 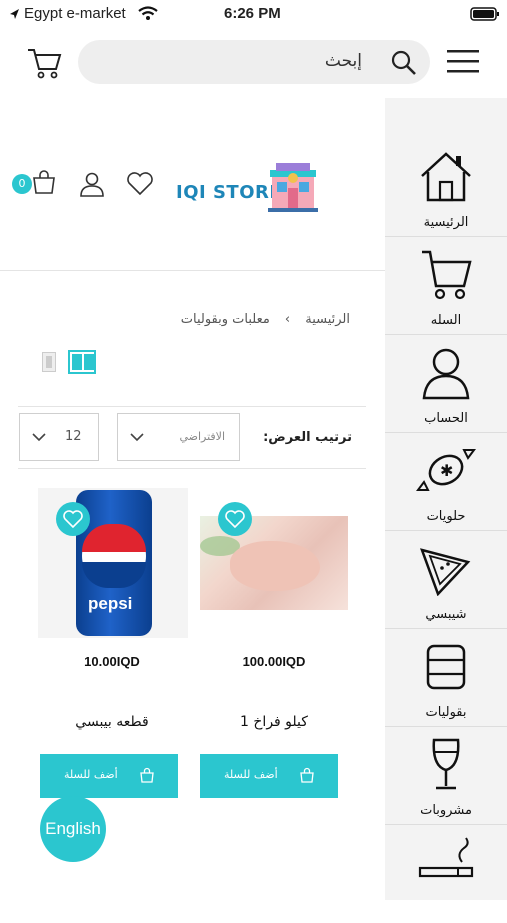 What do you see at coordinates (192, 468) in the screenshot?
I see `sort-bottom-divider` at bounding box center [192, 468].